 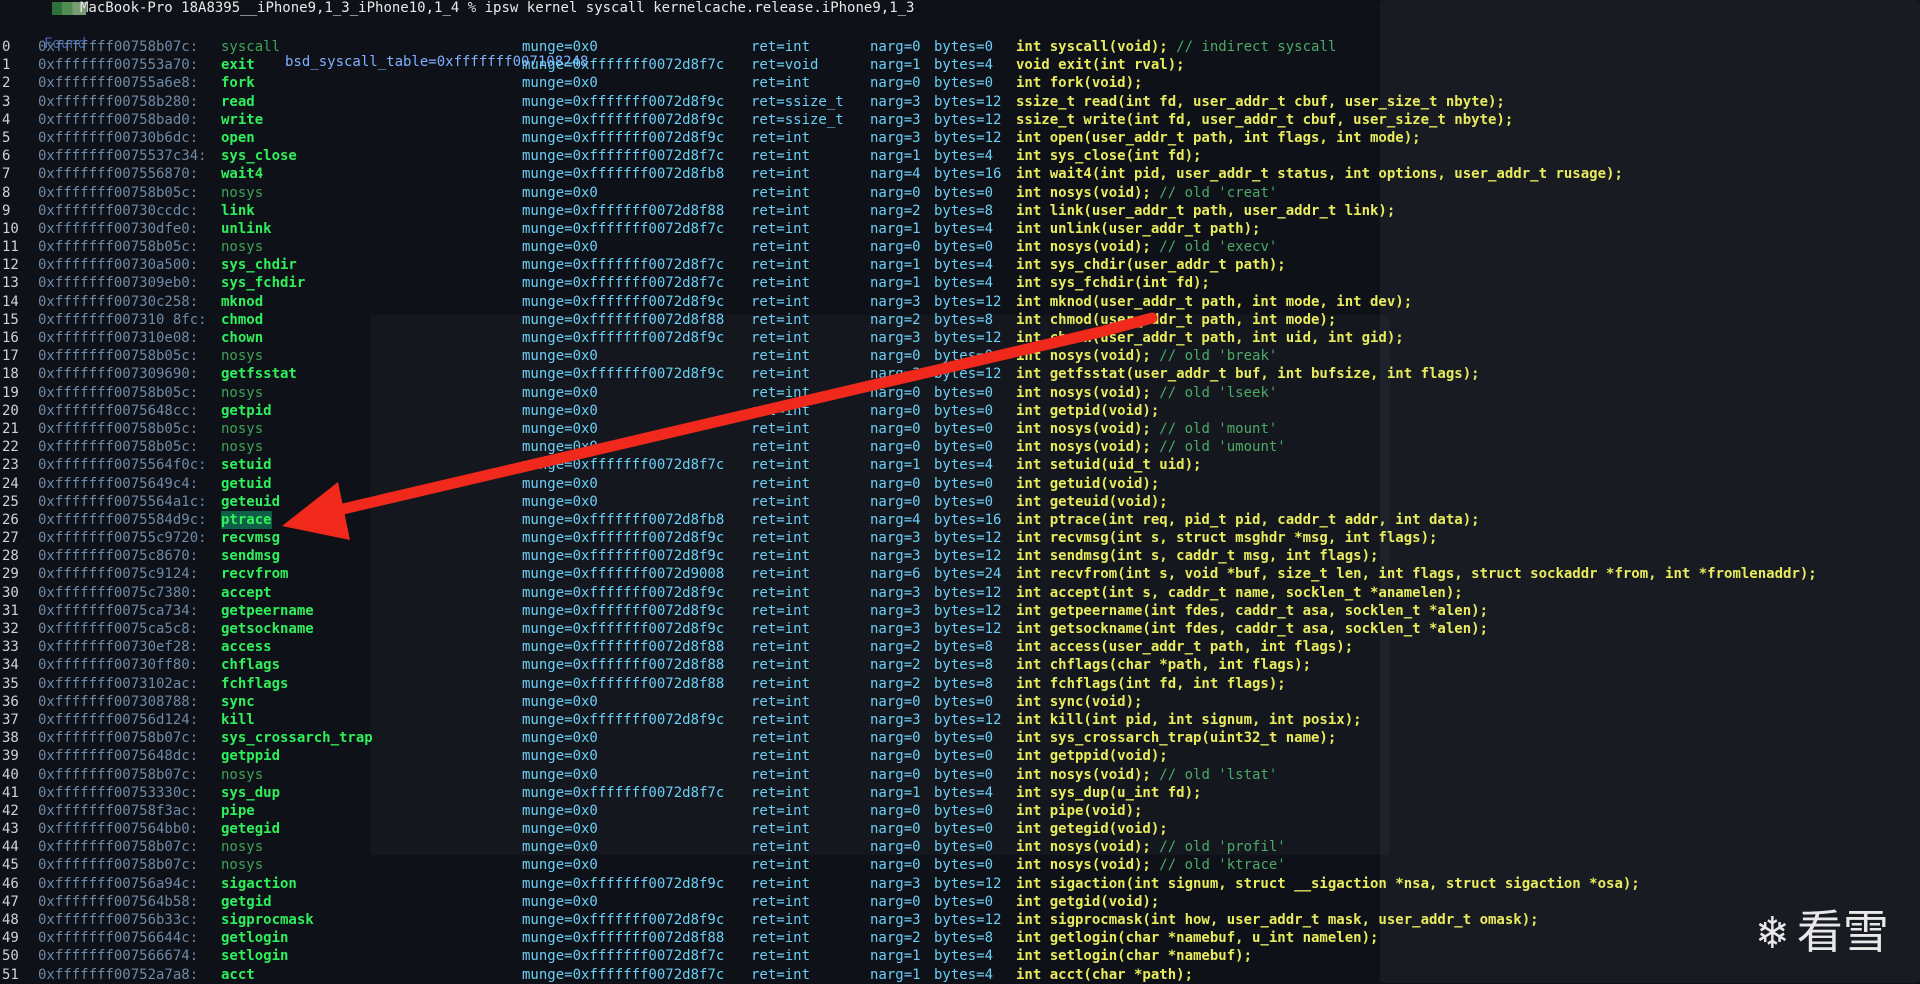 I want to click on prototype-comment: // old 'mount', so click(x=1218, y=428).